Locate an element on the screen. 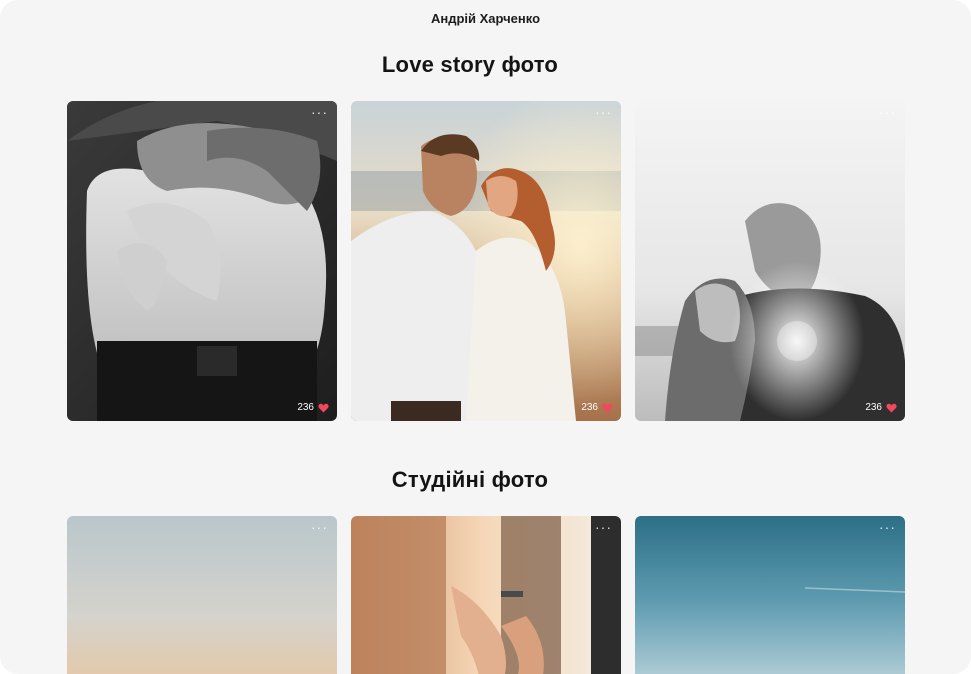 The width and height of the screenshot is (971, 674). photo-studio-blue-sky is located at coordinates (770, 595).